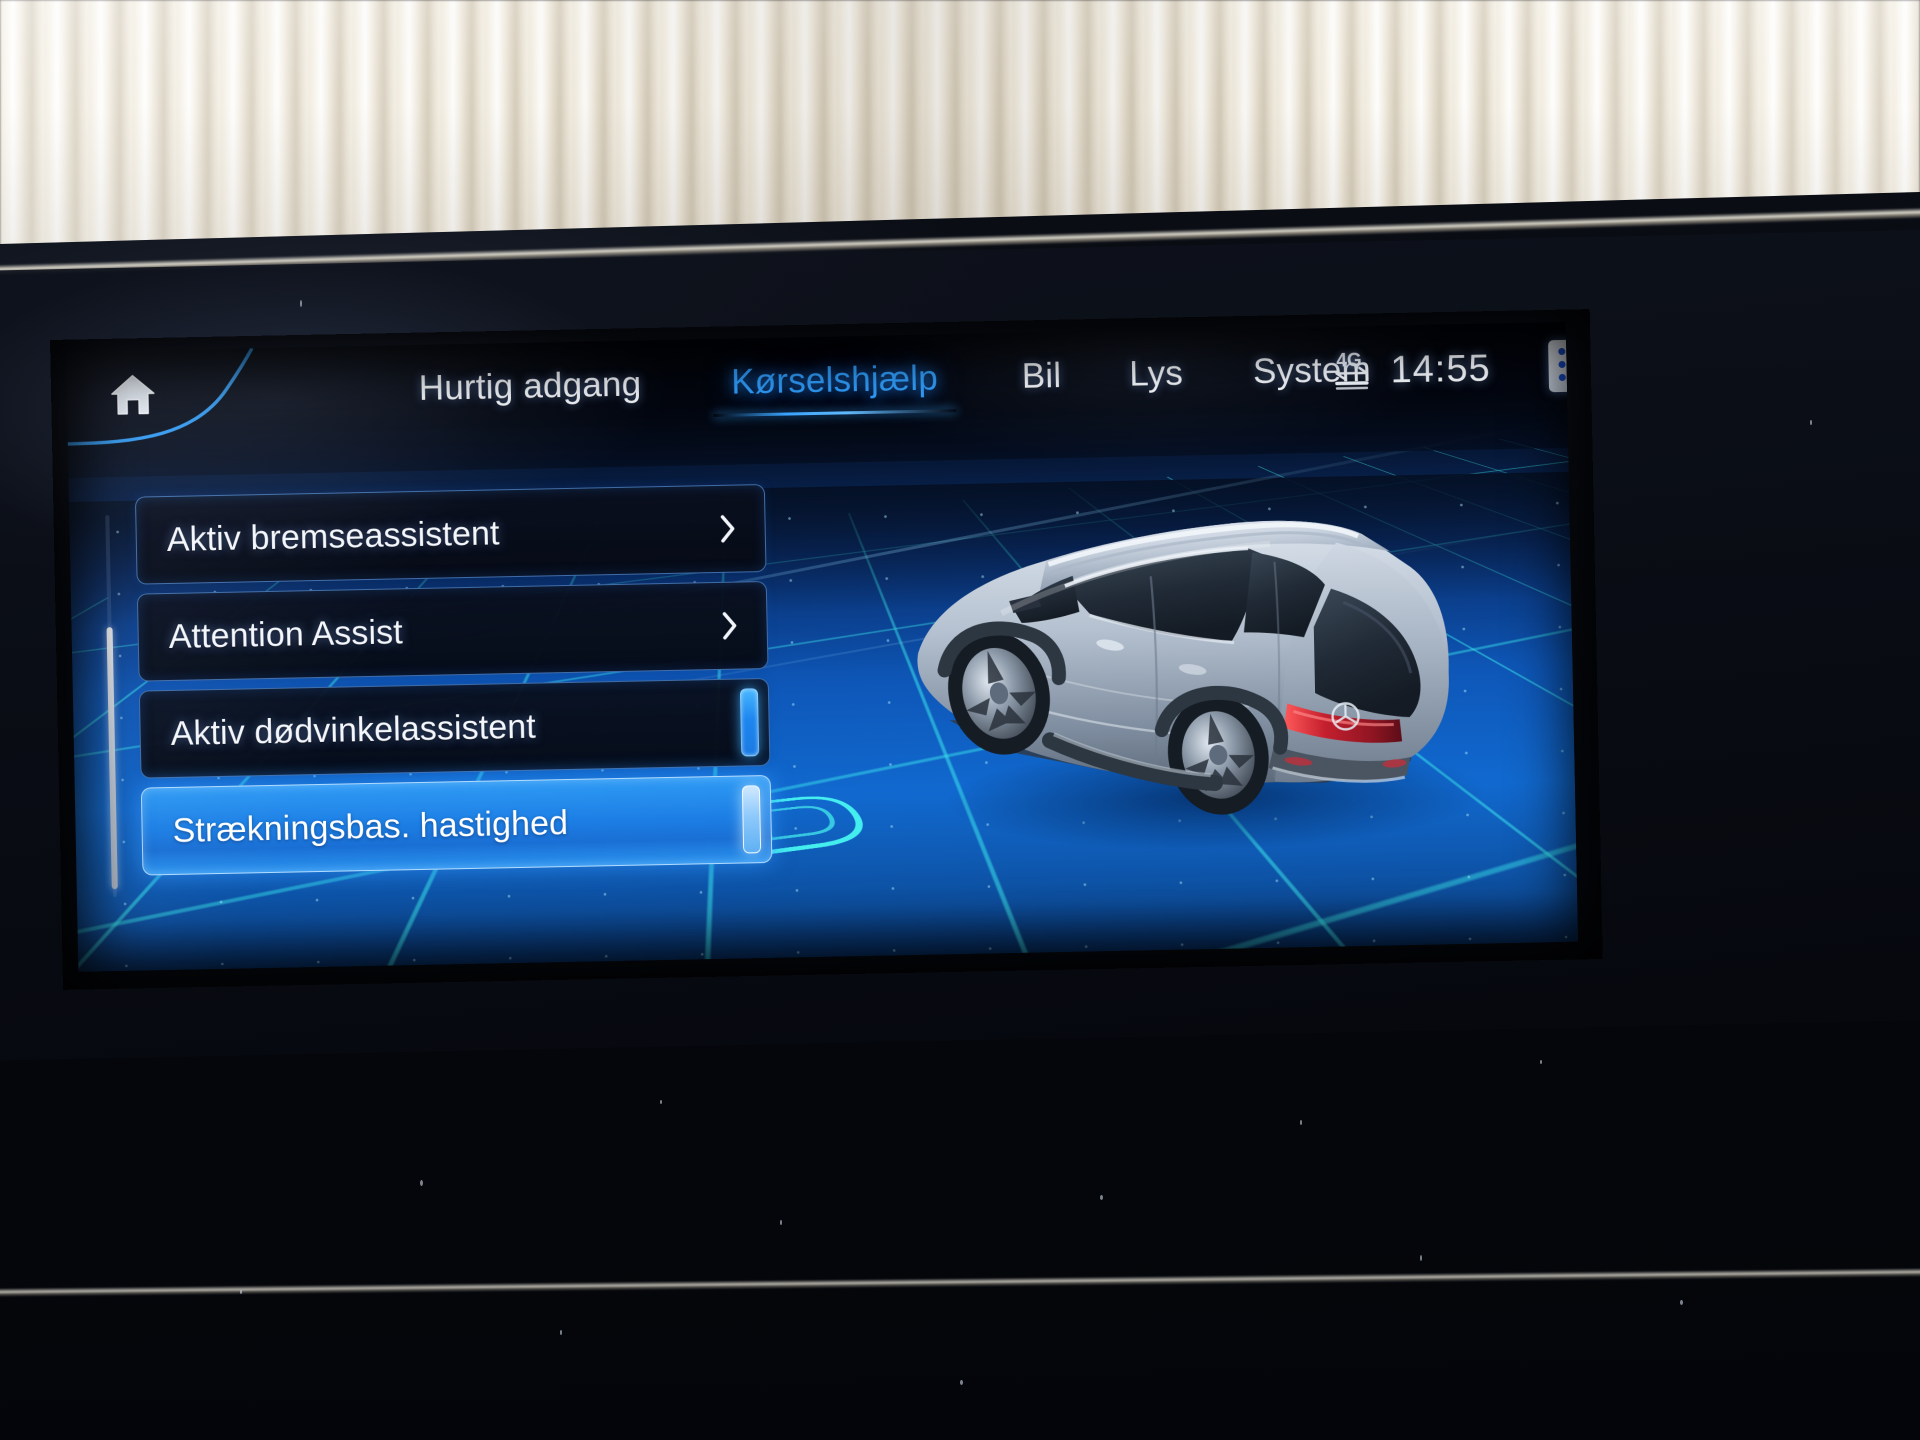 This screenshot has height=1440, width=1920. I want to click on home-icon, so click(133, 394).